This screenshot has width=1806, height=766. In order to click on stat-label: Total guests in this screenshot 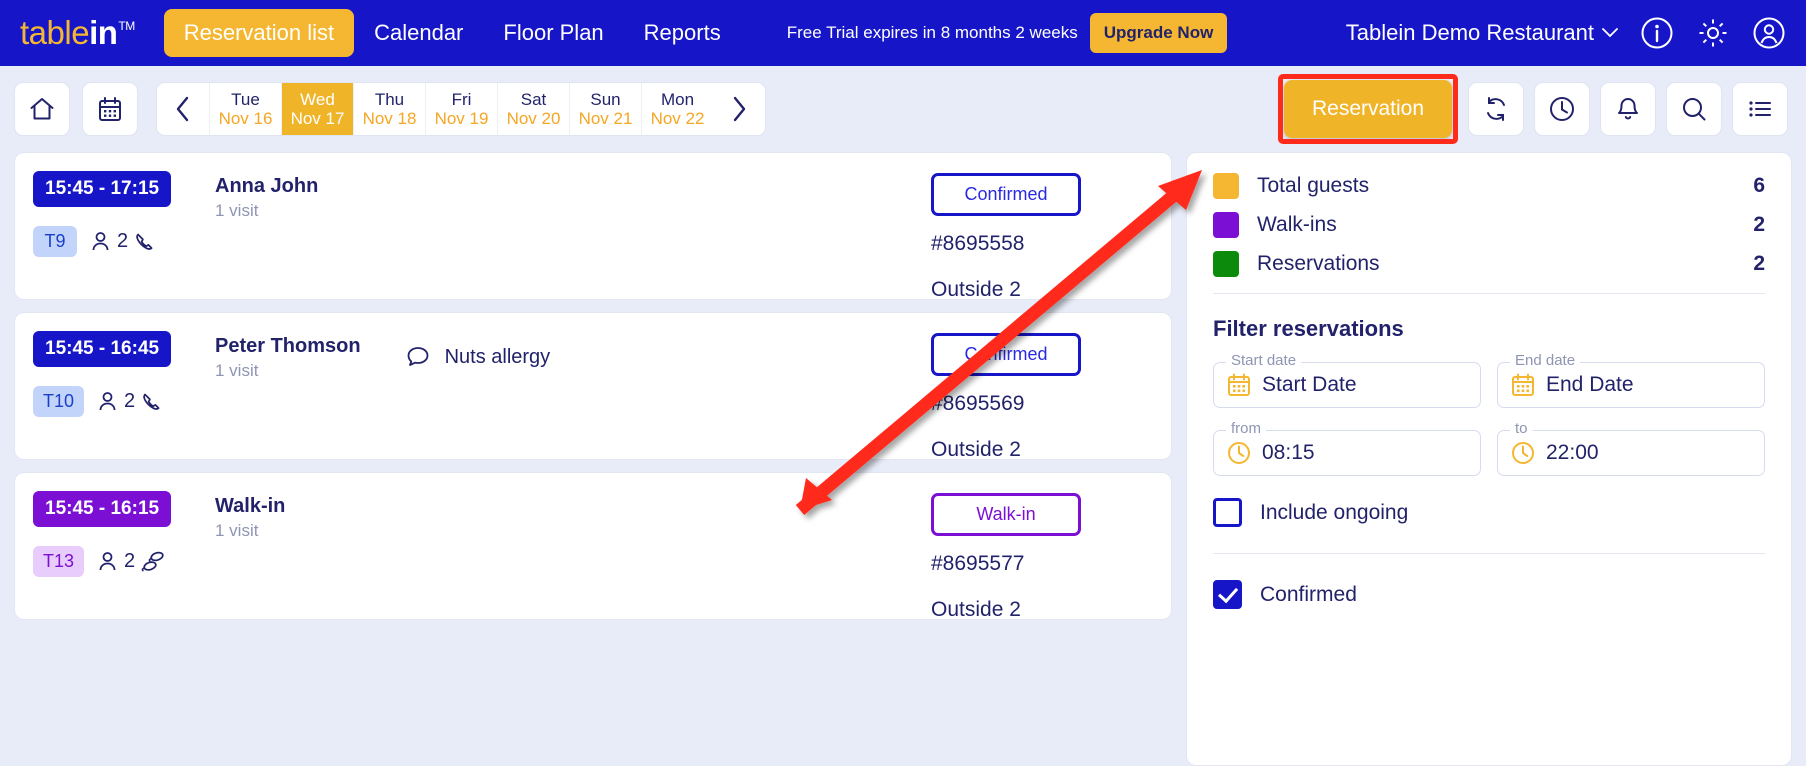, I will do `click(1313, 185)`.